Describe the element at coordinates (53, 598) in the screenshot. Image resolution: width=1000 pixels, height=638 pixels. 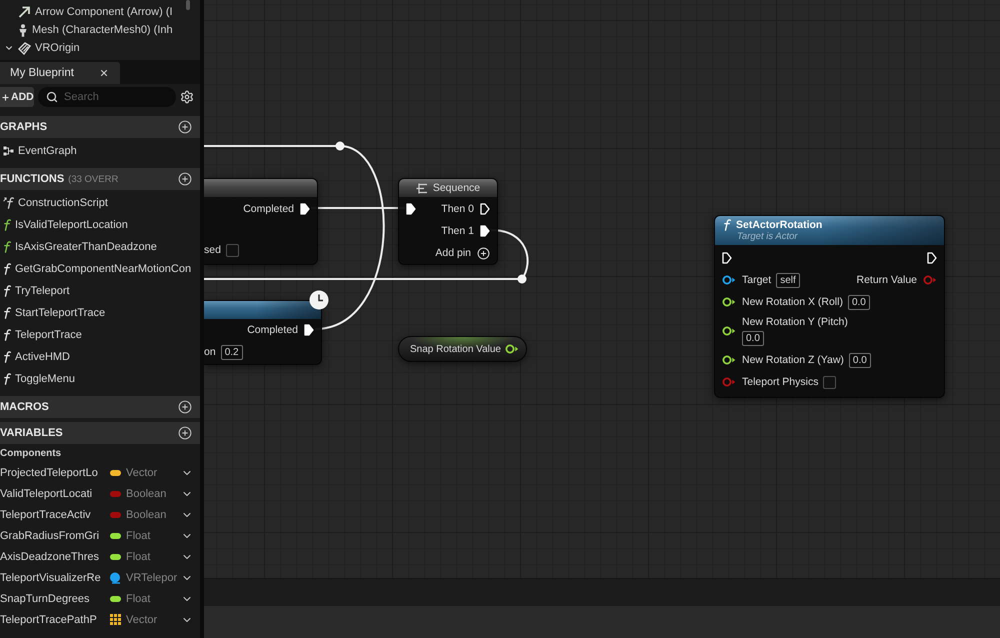
I see `variable-name: SnapTurnDegrees` at that location.